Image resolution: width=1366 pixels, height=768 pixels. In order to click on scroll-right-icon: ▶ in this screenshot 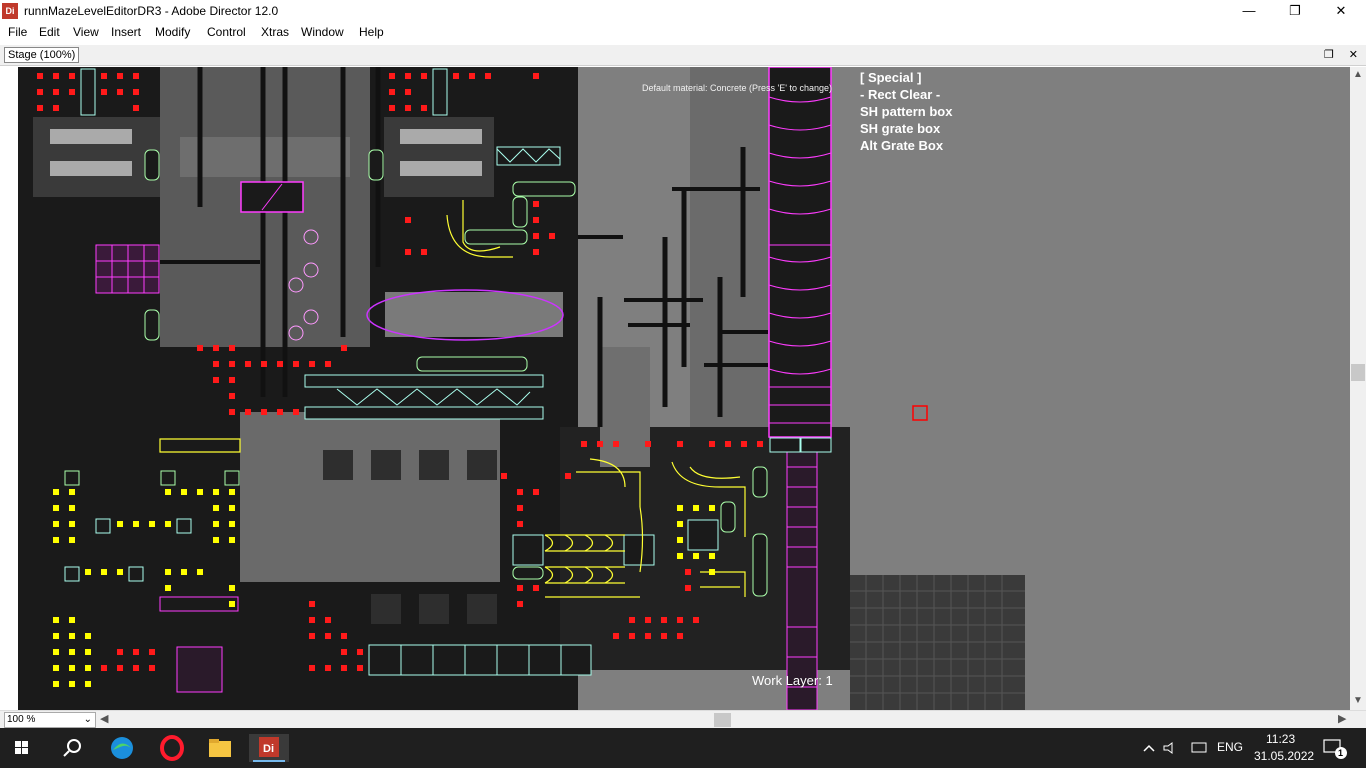, I will do `click(1342, 718)`.